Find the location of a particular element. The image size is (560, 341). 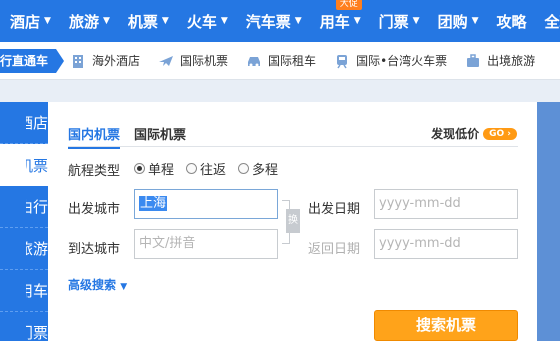

radio-label: 往返 is located at coordinates (213, 170).